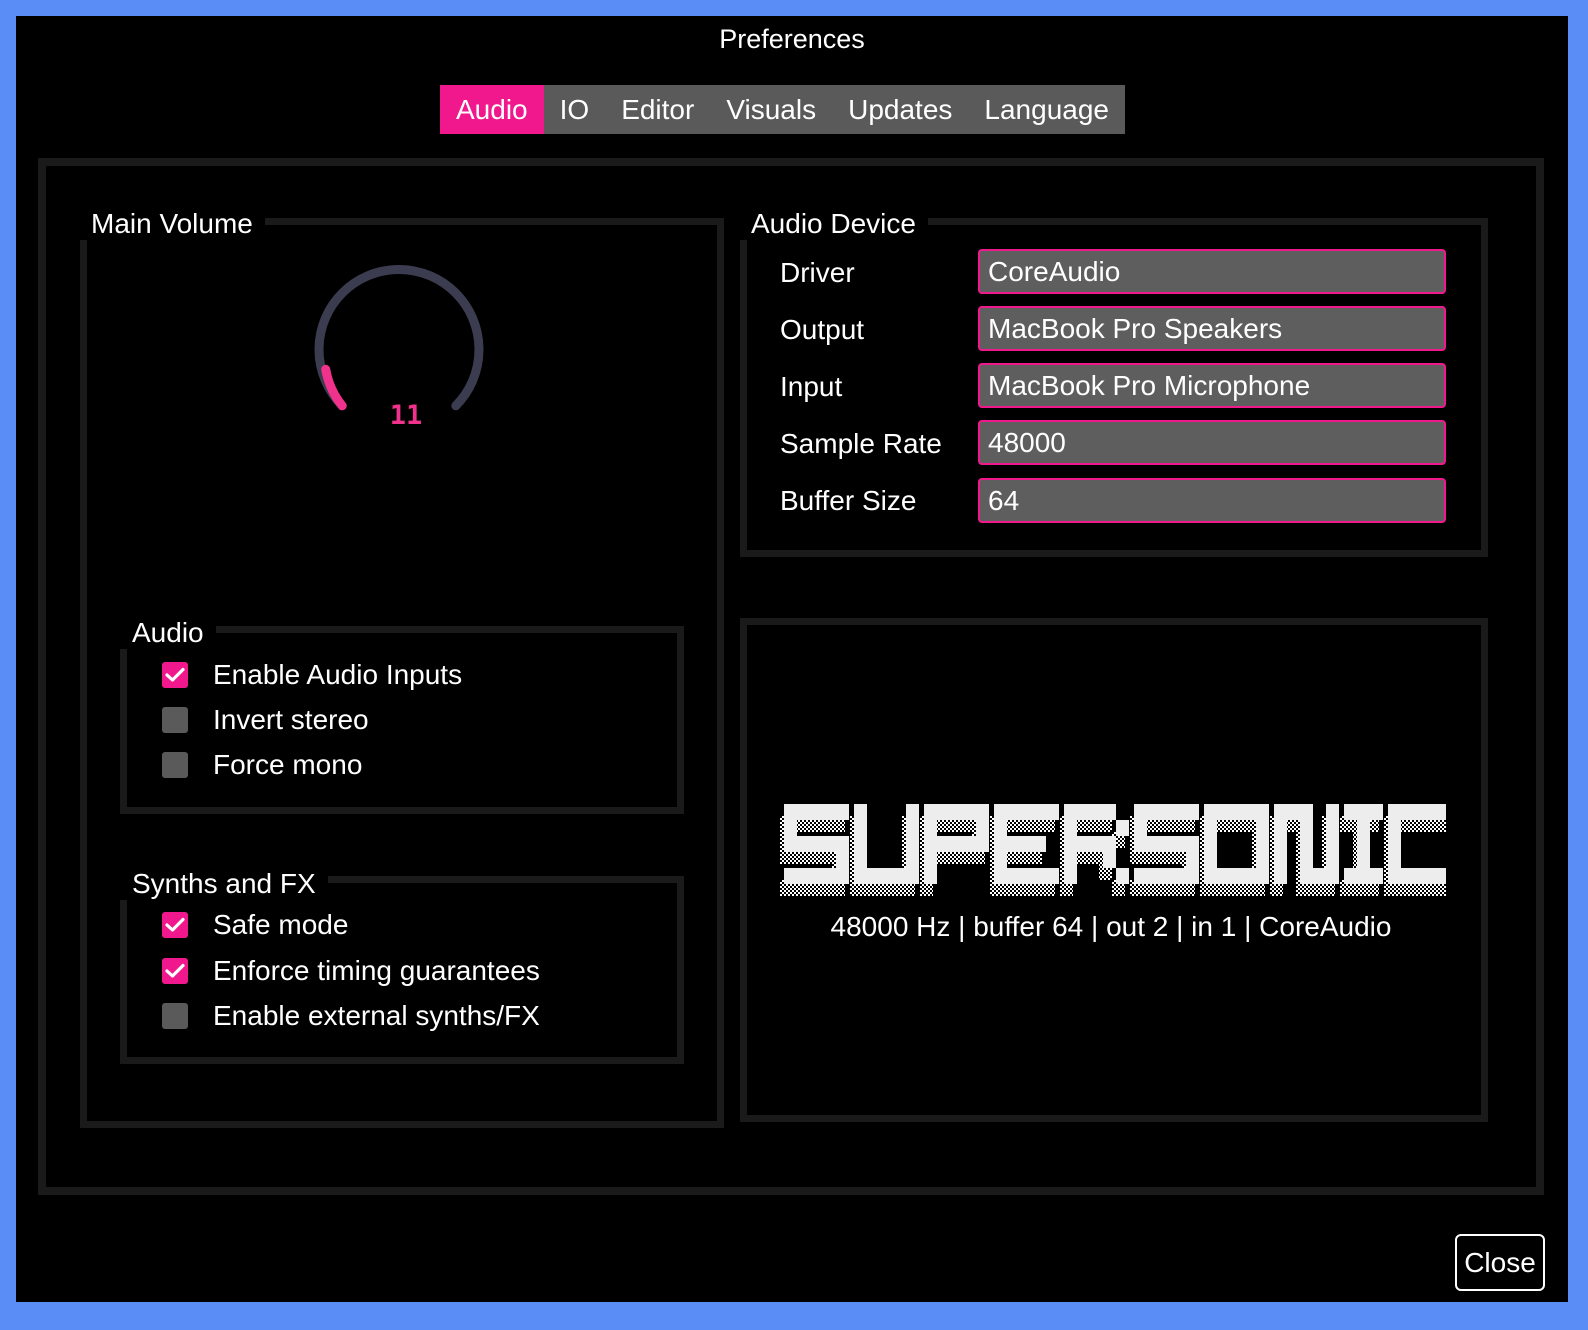 The height and width of the screenshot is (1330, 1588). I want to click on enable-external-synths-label: Enable external synths/FX, so click(376, 1015).